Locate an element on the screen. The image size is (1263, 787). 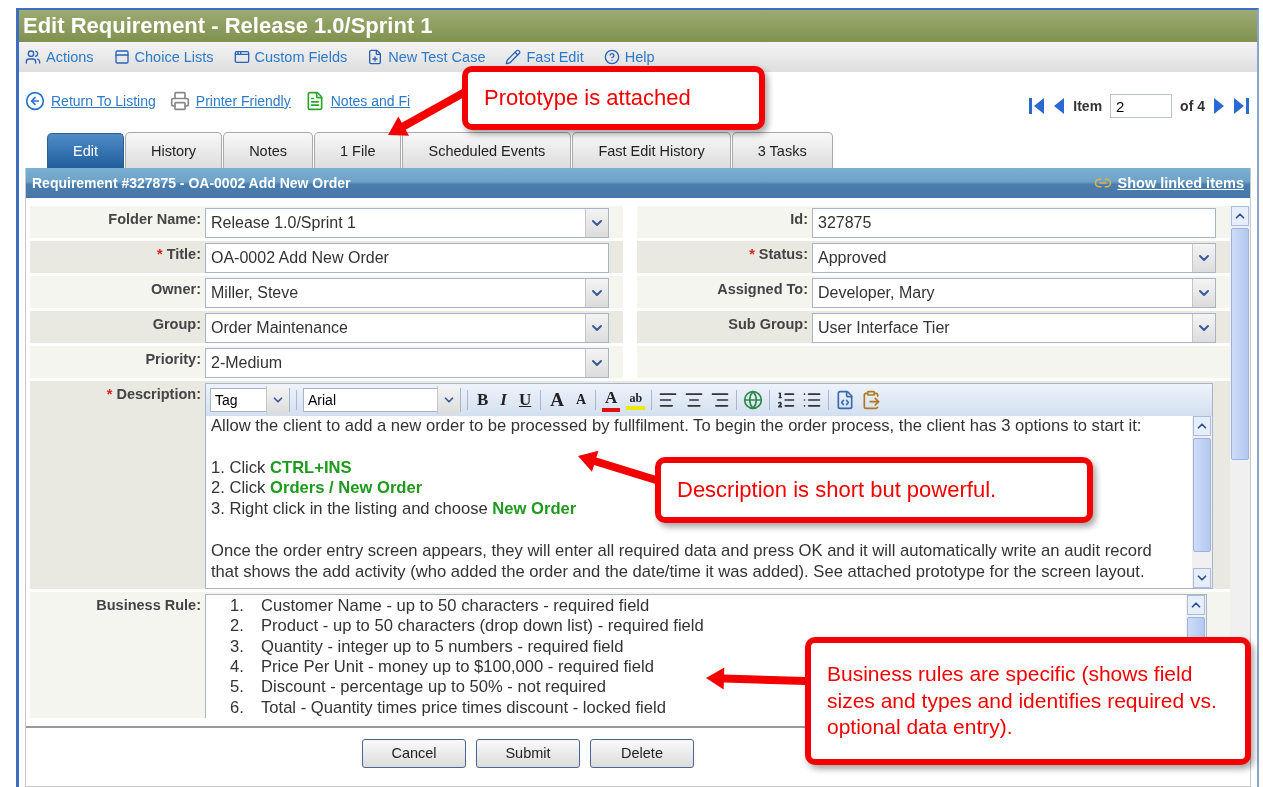
list-number: 6. is located at coordinates (237, 707).